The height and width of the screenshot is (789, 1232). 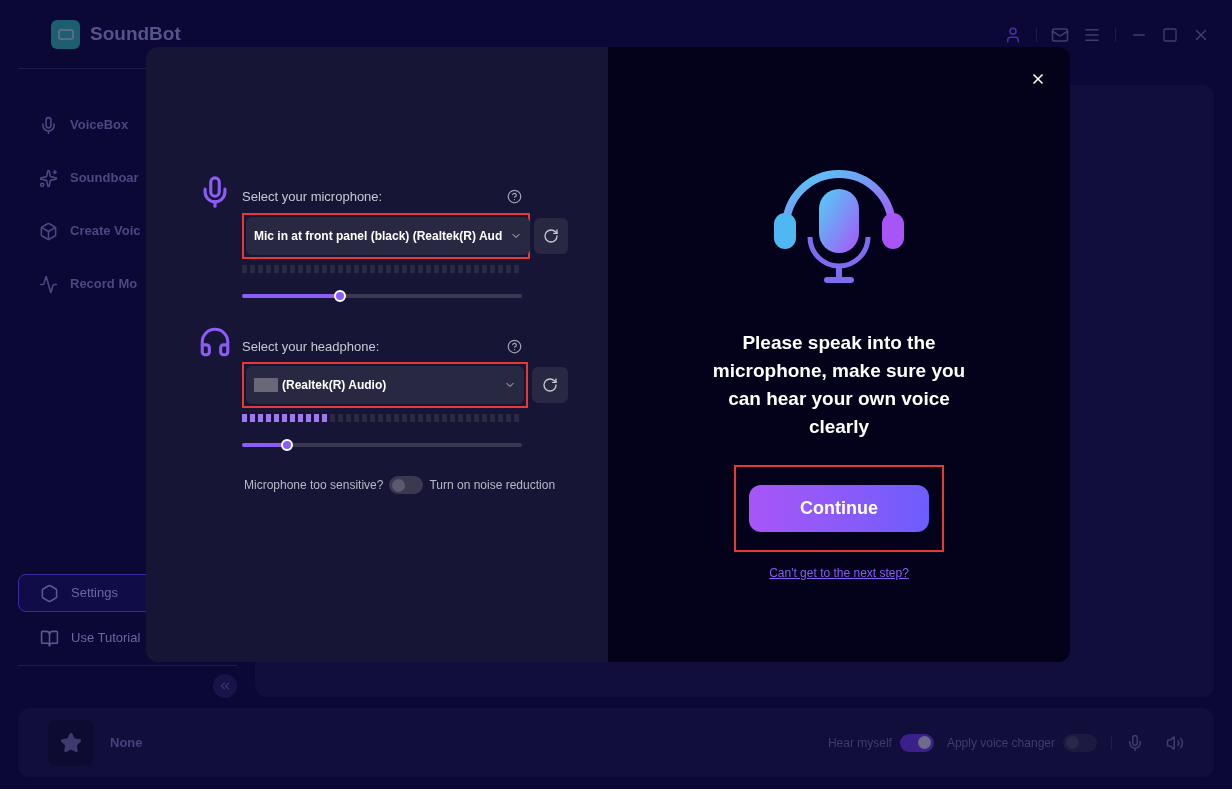 I want to click on device-name: Mic in at front panel (black) (Realtek(R) Aud, so click(x=378, y=236).